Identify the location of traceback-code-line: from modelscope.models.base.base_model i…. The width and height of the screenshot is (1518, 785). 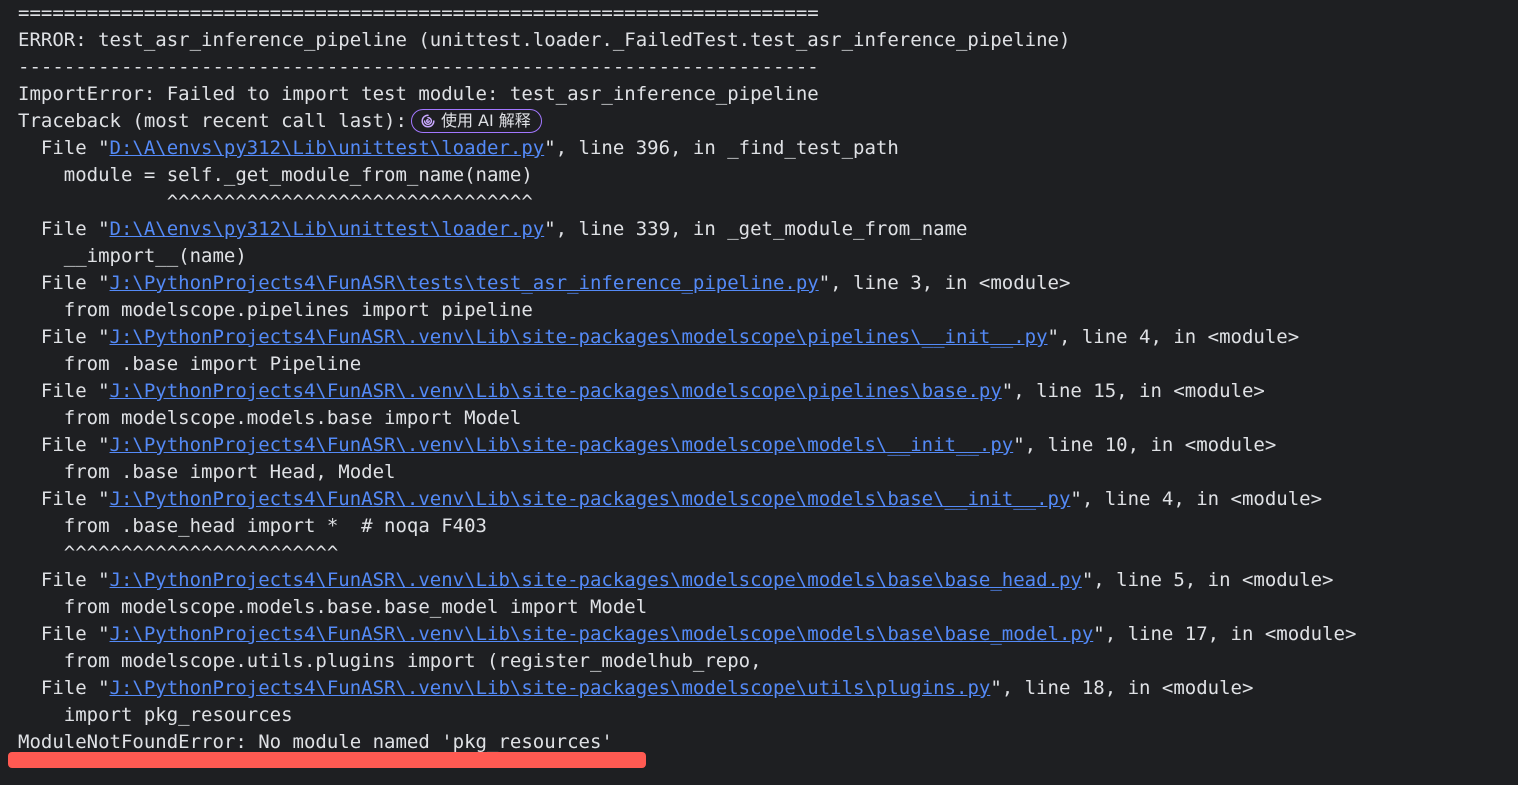
(333, 607).